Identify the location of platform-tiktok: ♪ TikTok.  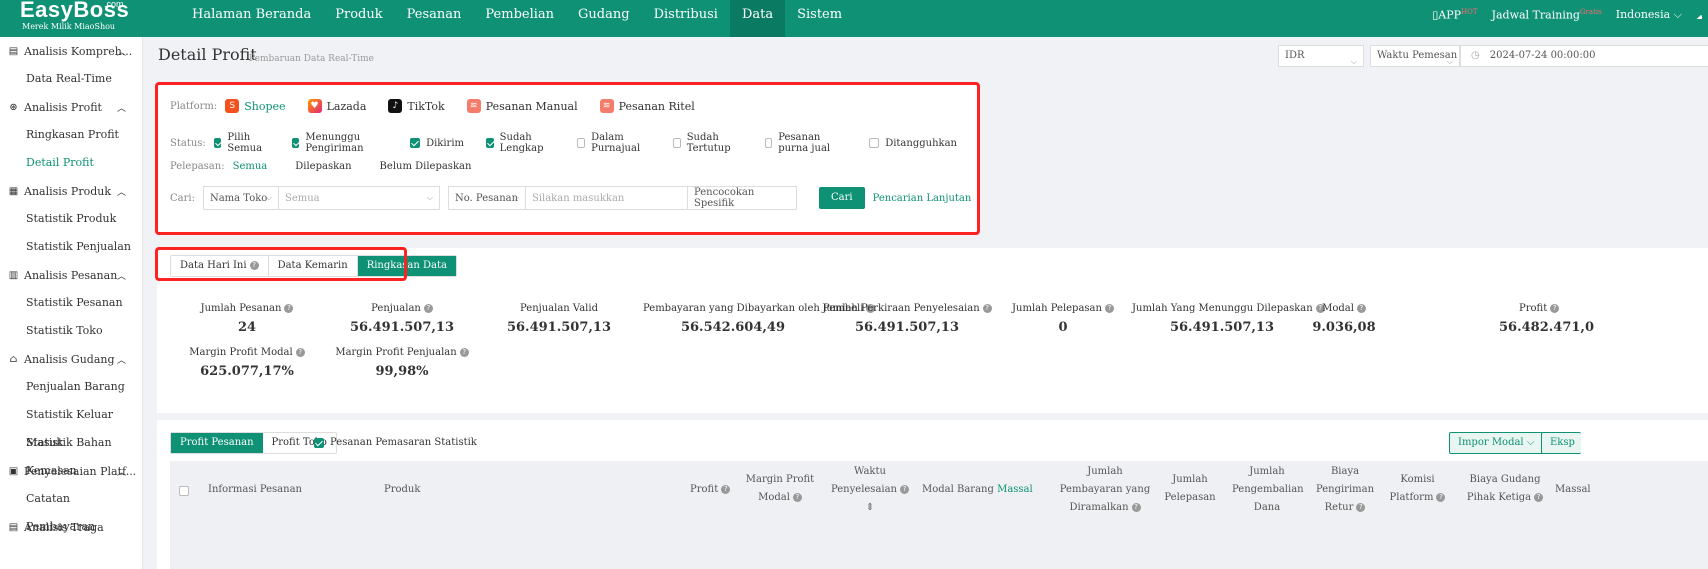
(416, 106).